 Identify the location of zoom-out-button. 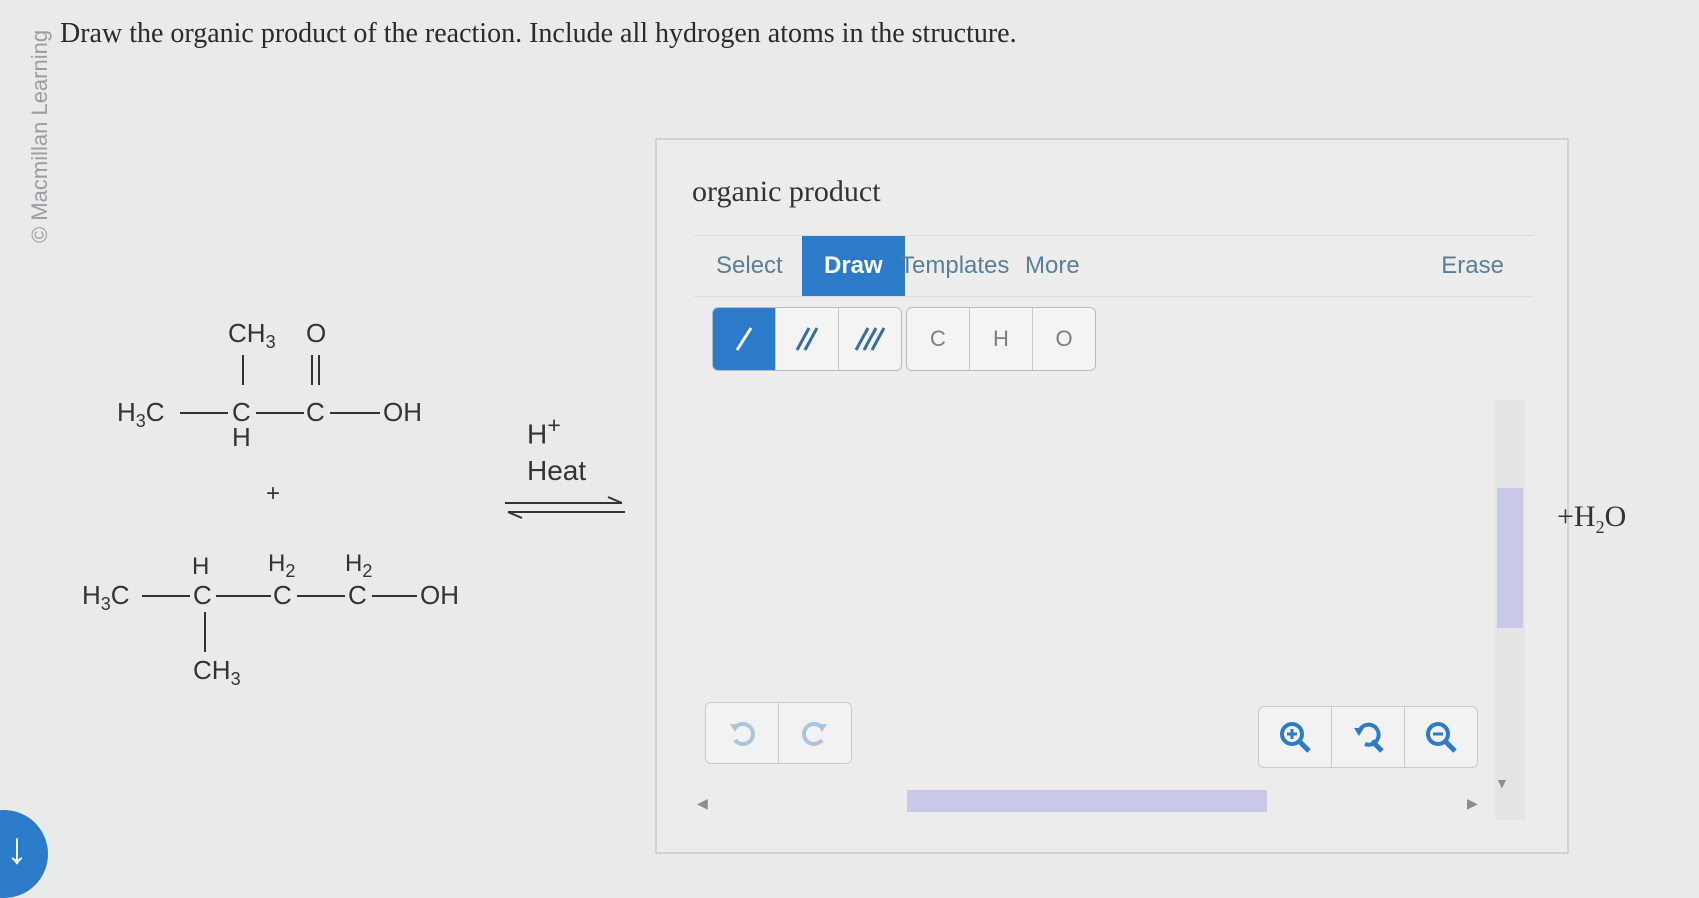
(1441, 737).